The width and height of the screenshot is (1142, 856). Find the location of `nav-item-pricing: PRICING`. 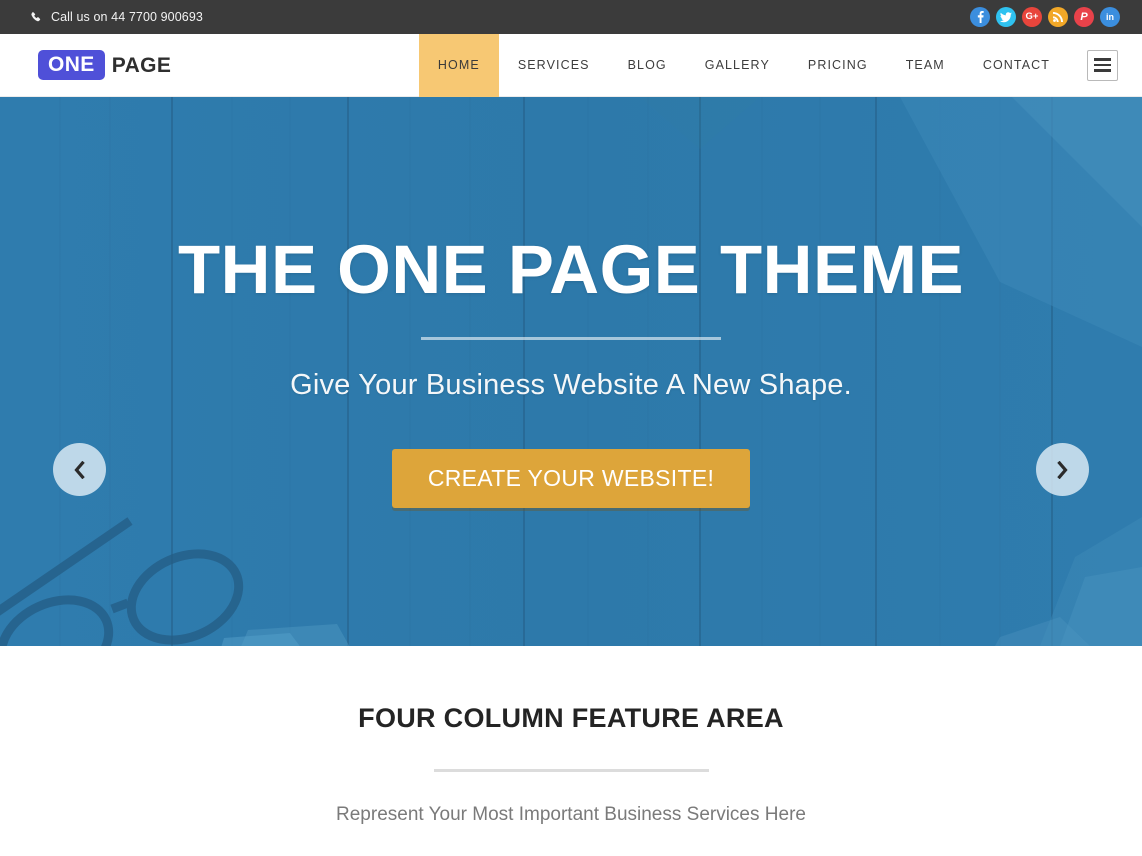

nav-item-pricing: PRICING is located at coordinates (838, 65).